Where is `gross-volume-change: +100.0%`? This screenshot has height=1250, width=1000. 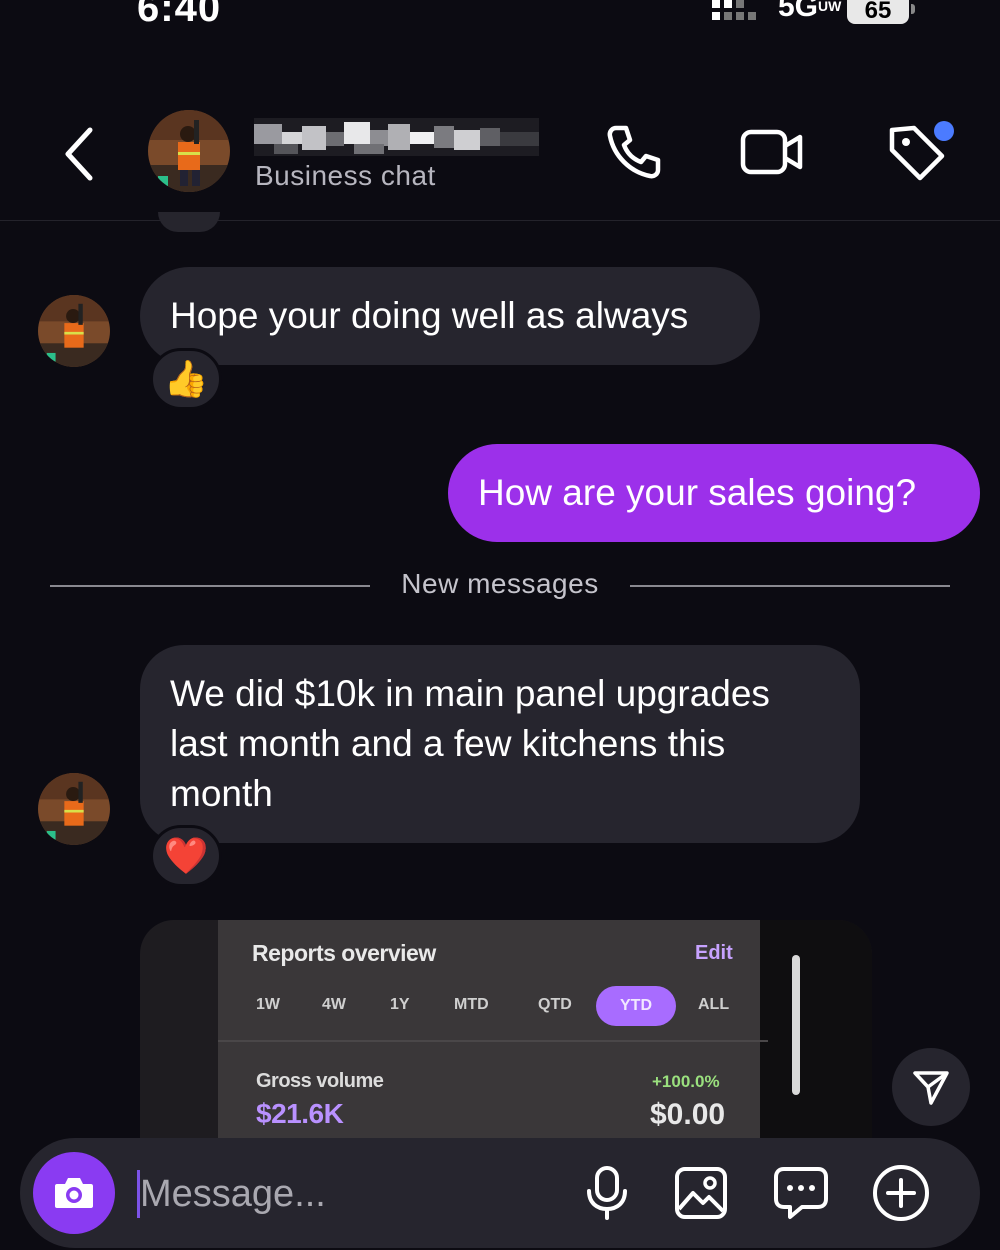
gross-volume-change: +100.0% is located at coordinates (686, 1081).